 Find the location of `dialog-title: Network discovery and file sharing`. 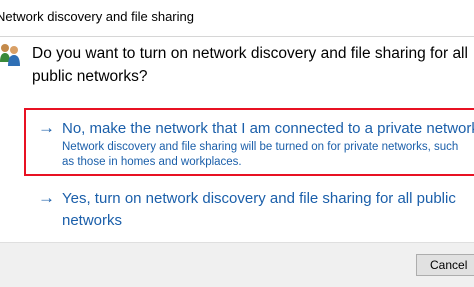

dialog-title: Network discovery and file sharing is located at coordinates (97, 16).